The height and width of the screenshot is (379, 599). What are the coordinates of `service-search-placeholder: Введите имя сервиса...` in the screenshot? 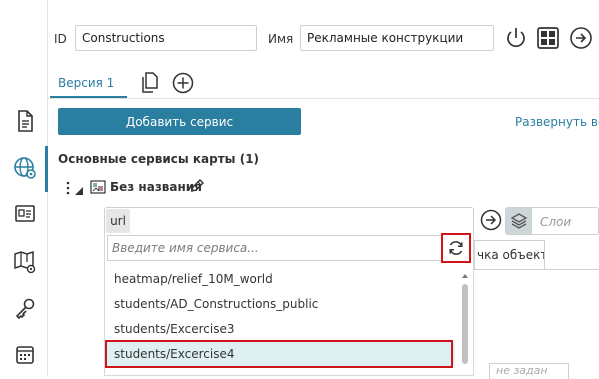 It's located at (185, 248).